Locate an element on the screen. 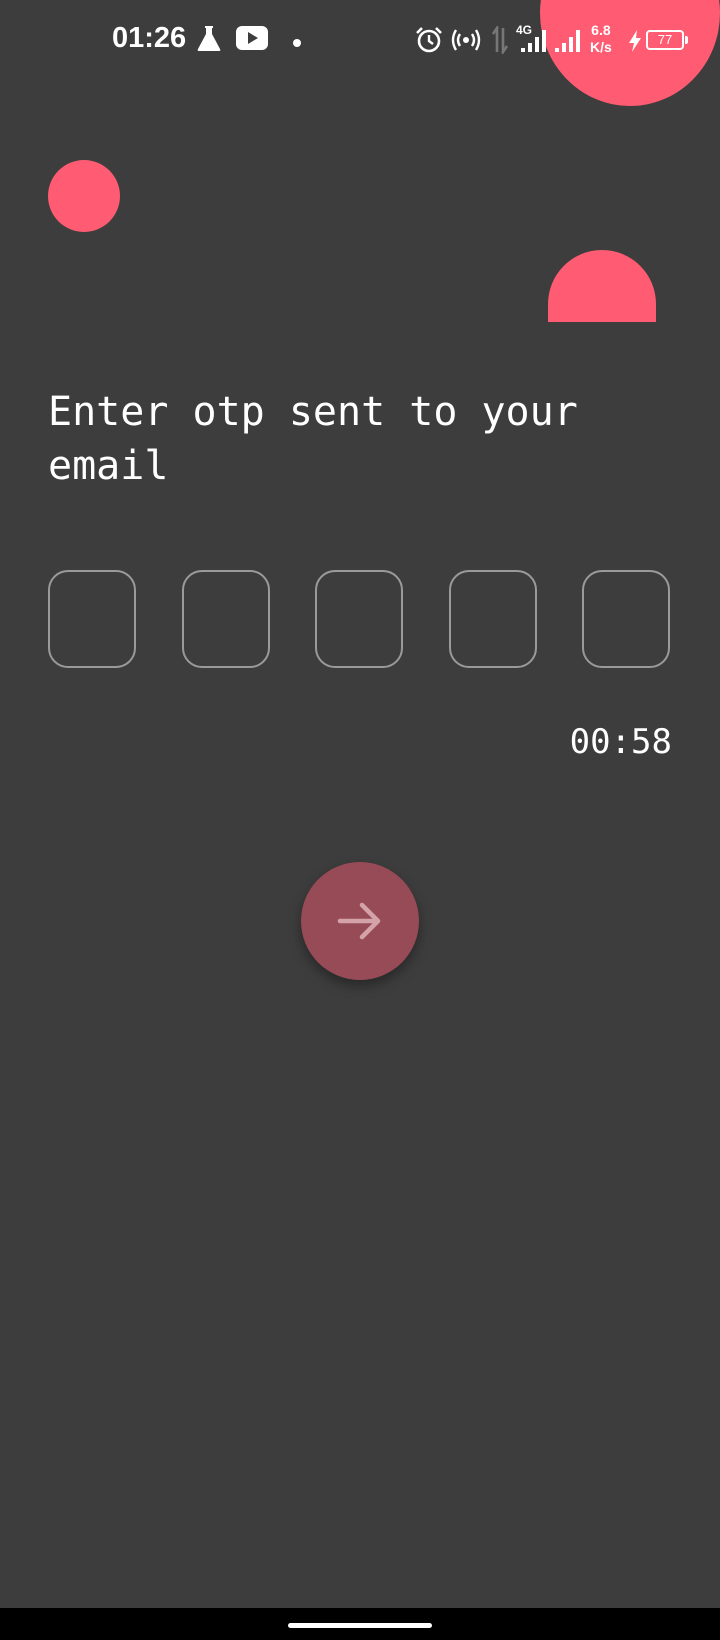 This screenshot has width=720, height=1640. alarm-icon is located at coordinates (429, 42).